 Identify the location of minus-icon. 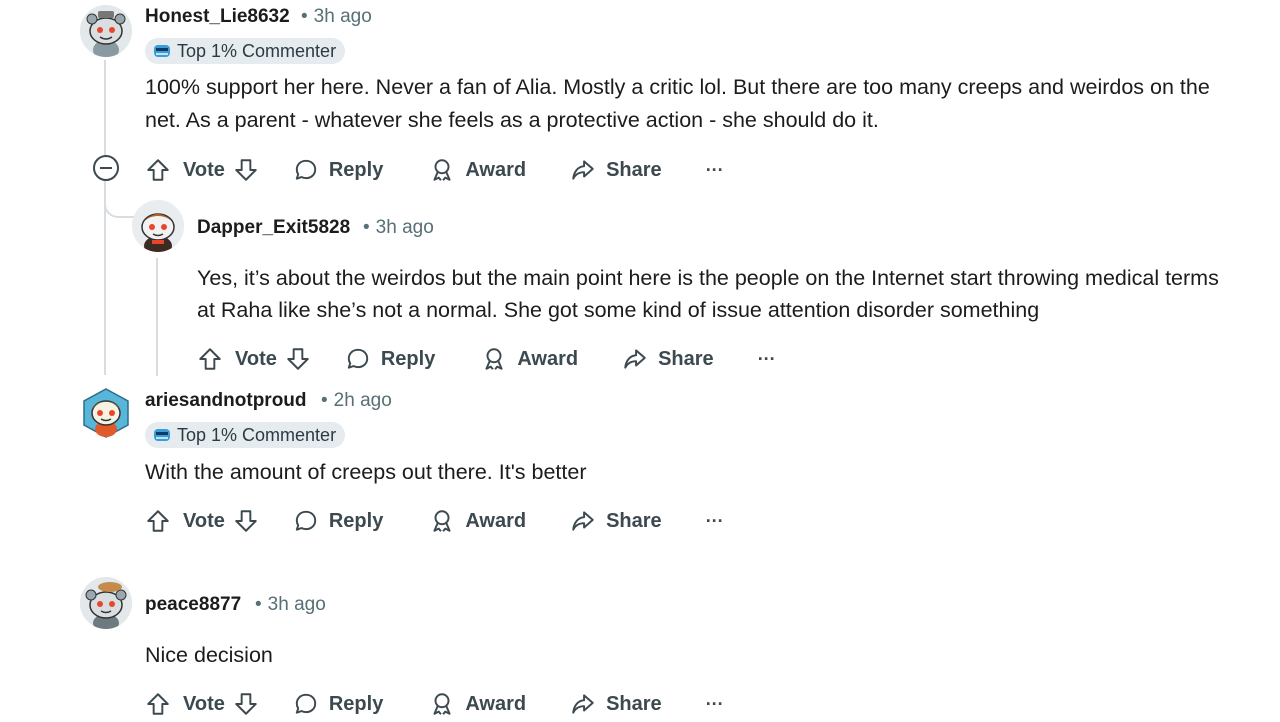
(106, 168).